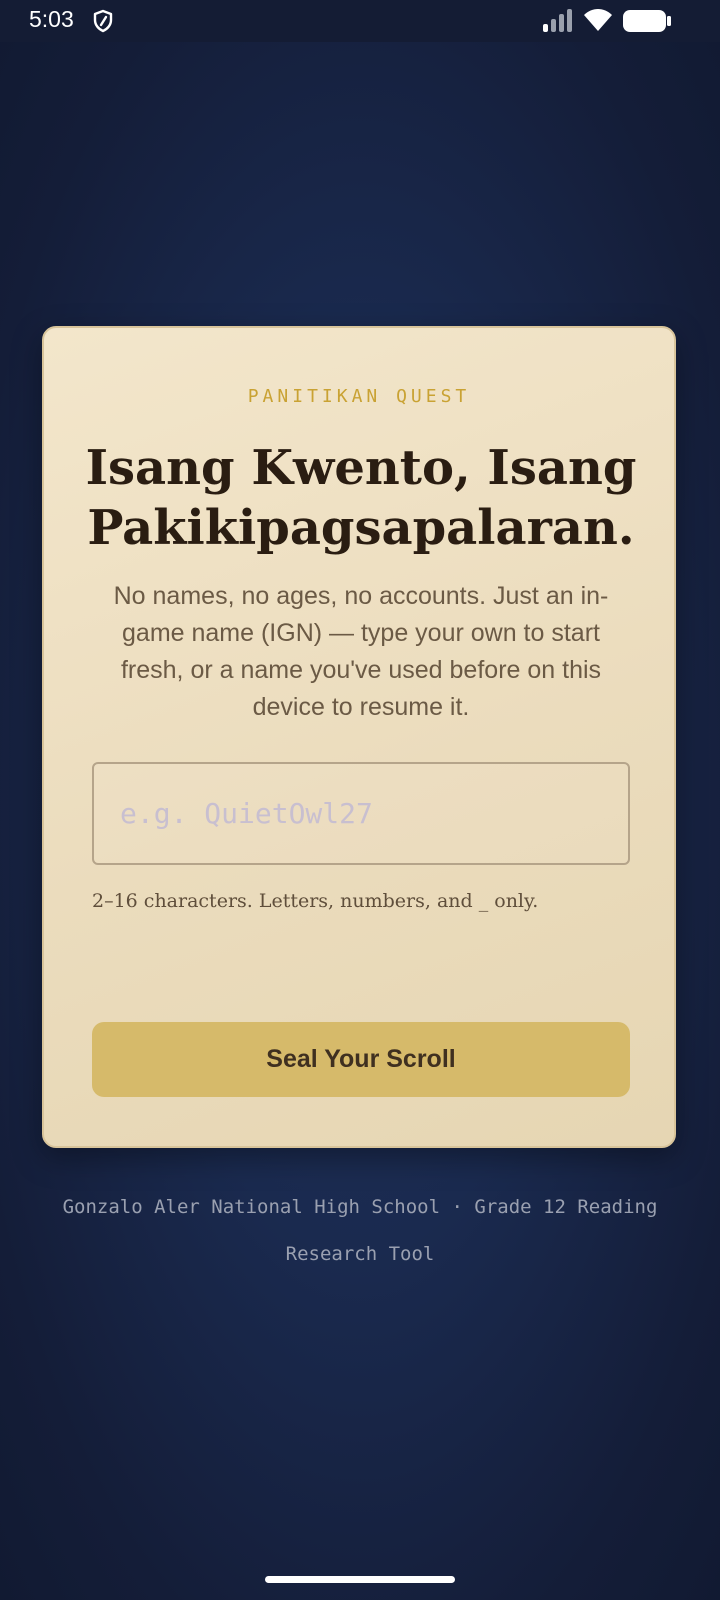 The height and width of the screenshot is (1600, 720). I want to click on seal-your-scroll-button: Seal Your Scroll, so click(361, 1059).